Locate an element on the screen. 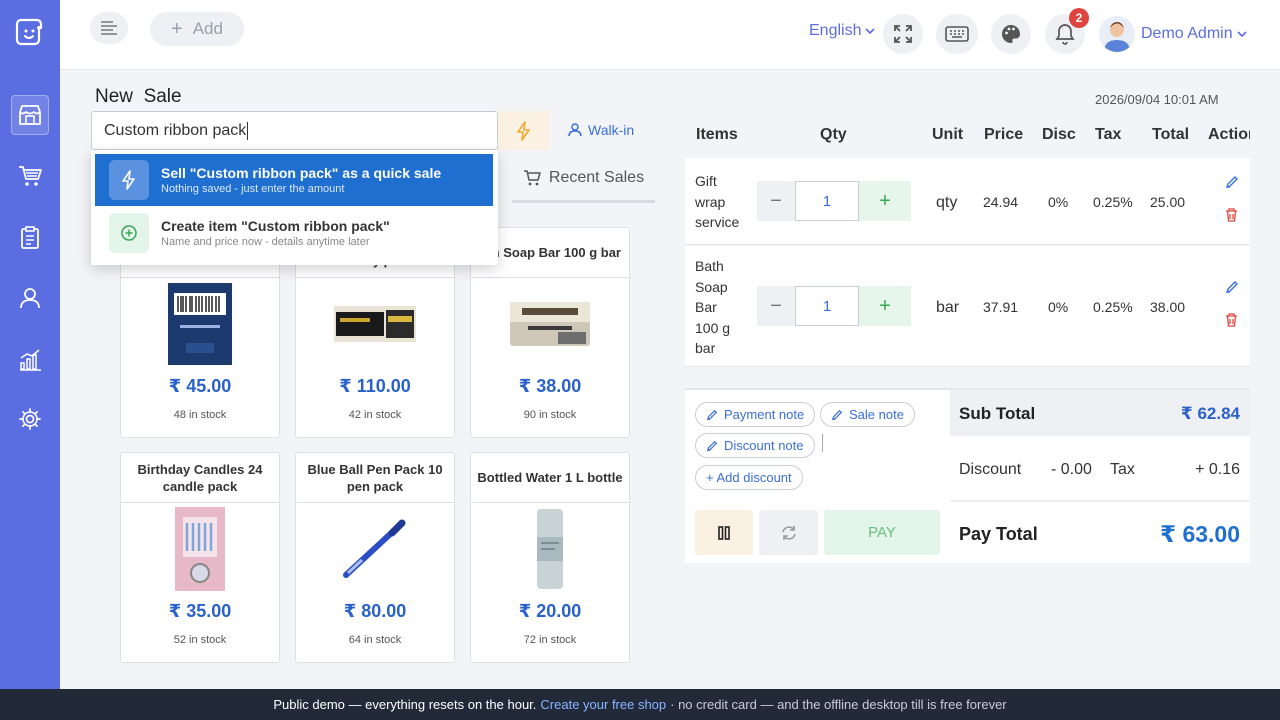 This screenshot has height=720, width=1280. action-buttons: PAY is located at coordinates (817, 531).